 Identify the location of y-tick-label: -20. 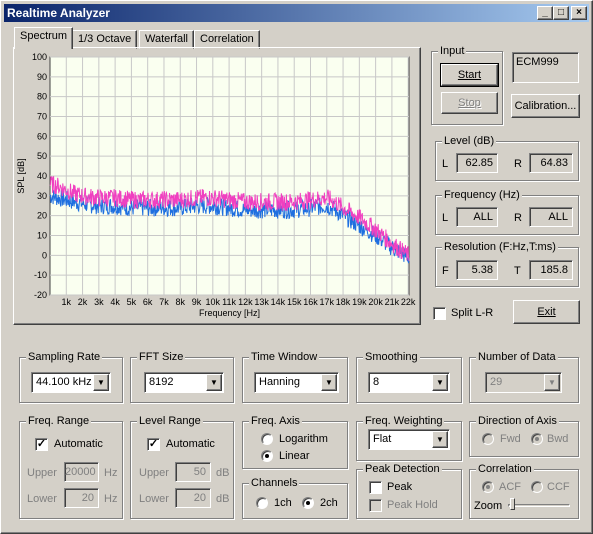
(40, 295).